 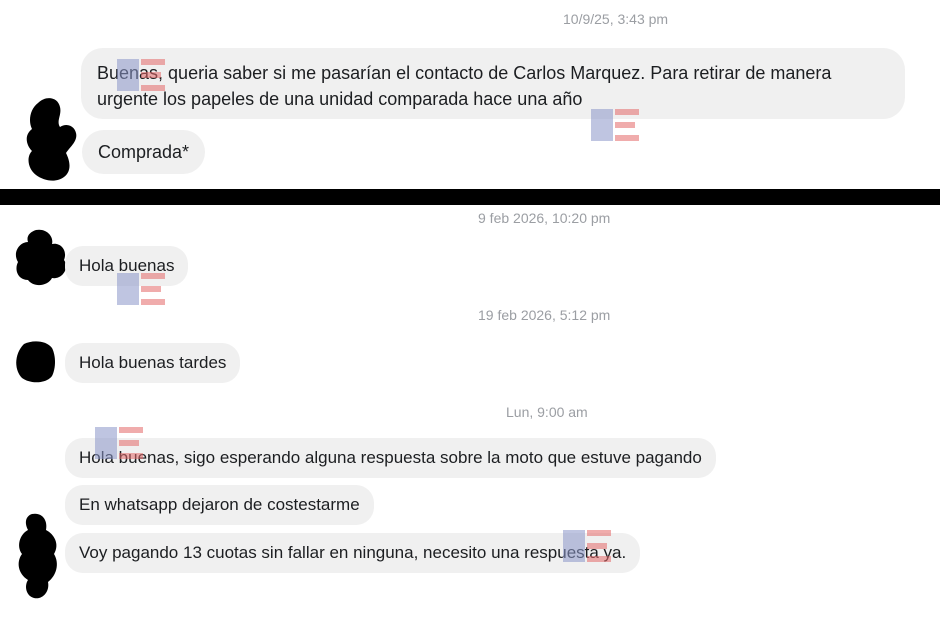 What do you see at coordinates (127, 266) in the screenshot?
I see `message-bubble: Hola buenas` at bounding box center [127, 266].